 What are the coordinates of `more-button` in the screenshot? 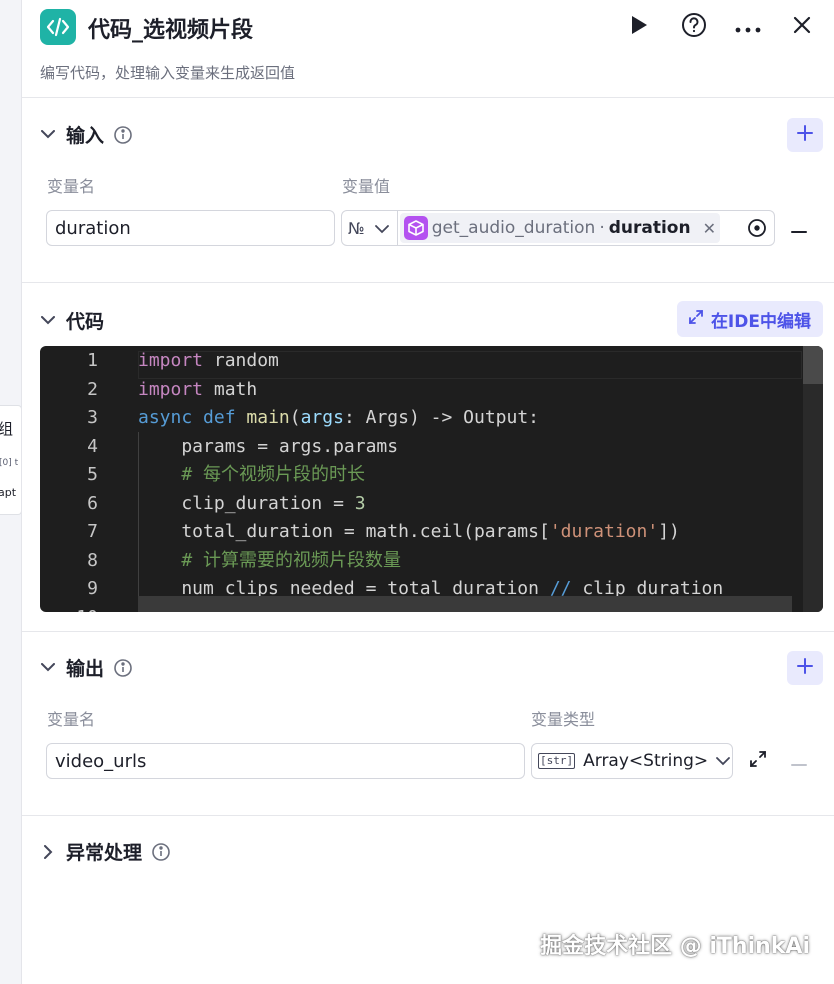 It's located at (748, 27).